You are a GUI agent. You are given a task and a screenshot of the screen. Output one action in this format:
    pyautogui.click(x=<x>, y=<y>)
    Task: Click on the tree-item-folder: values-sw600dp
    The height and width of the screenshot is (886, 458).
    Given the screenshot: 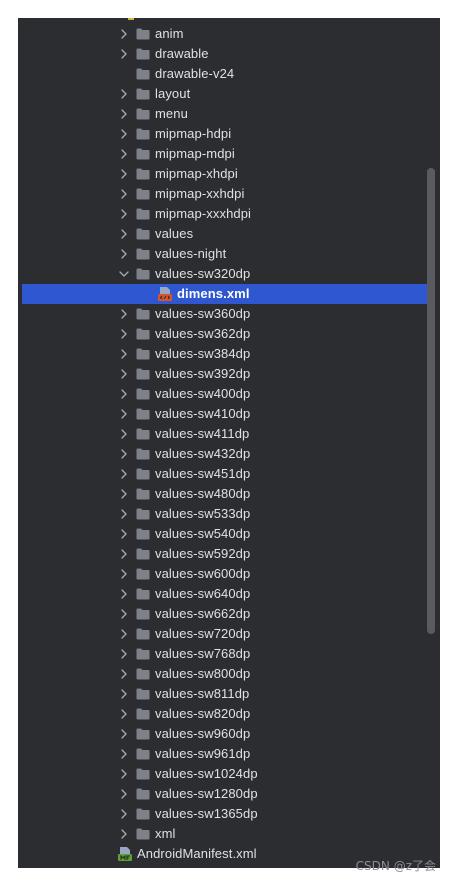 What is the action you would take?
    pyautogui.click(x=229, y=574)
    